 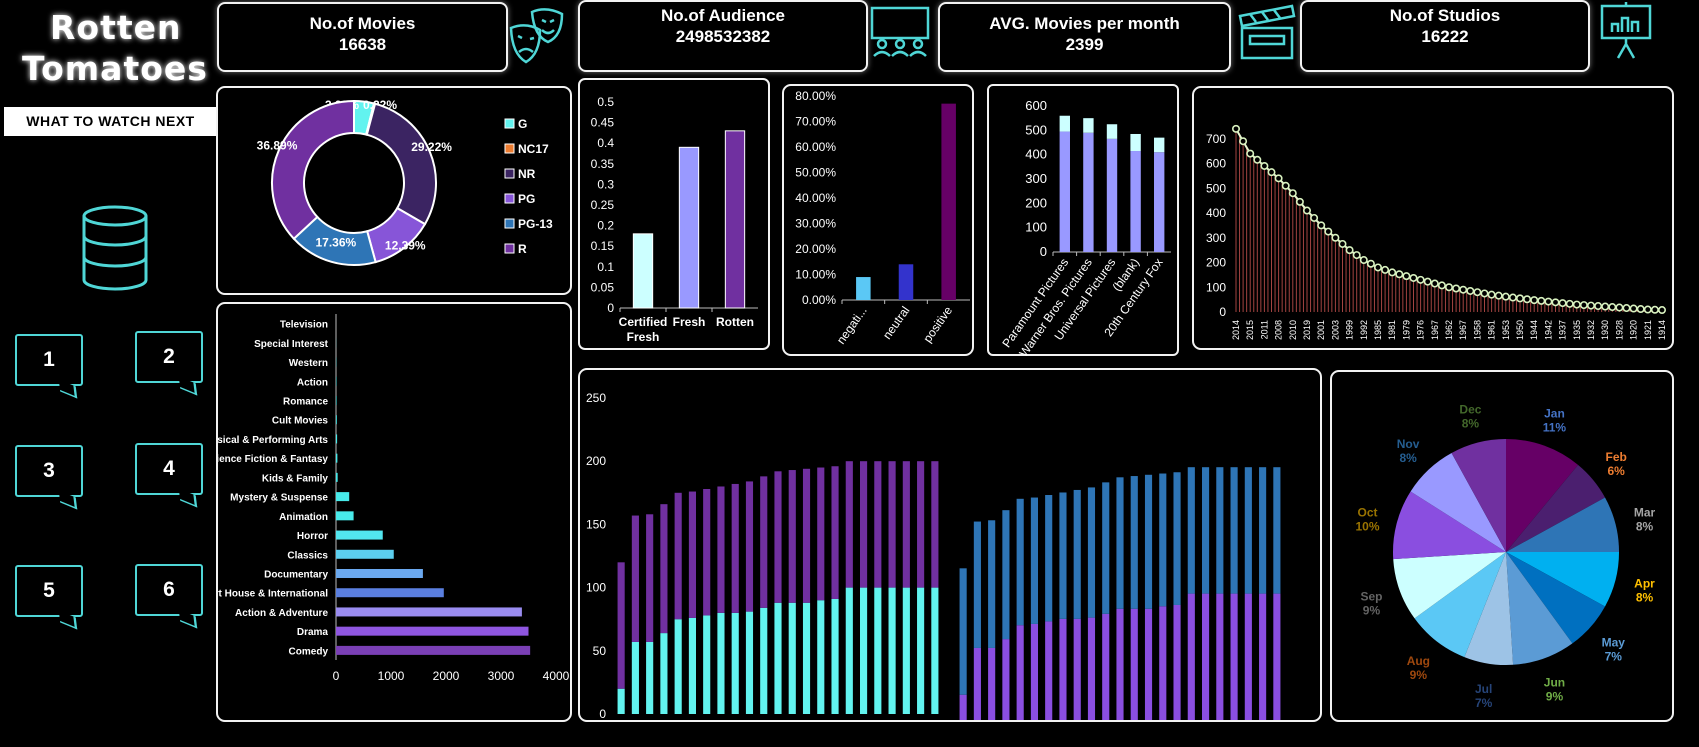 I want to click on monthly-bars-chart-1: 0 50 100 150 200 250, so click(x=762, y=555).